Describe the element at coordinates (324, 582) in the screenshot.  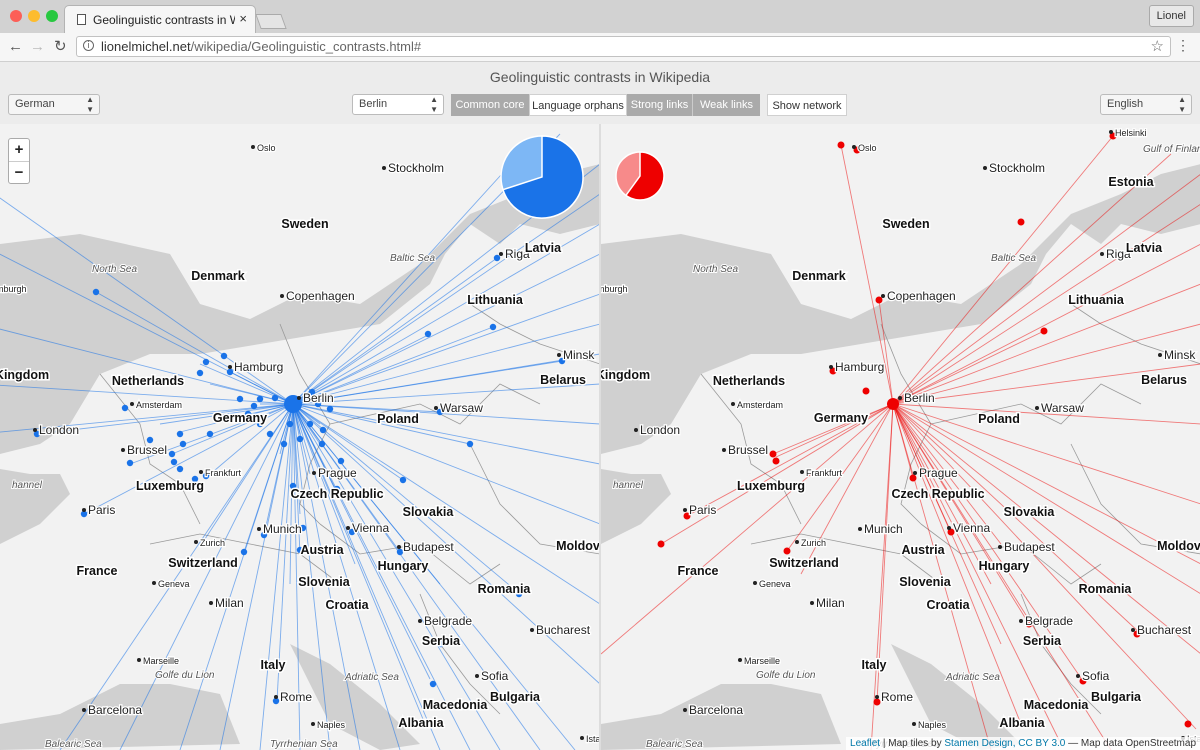
I see `country-label: Slovenia` at that location.